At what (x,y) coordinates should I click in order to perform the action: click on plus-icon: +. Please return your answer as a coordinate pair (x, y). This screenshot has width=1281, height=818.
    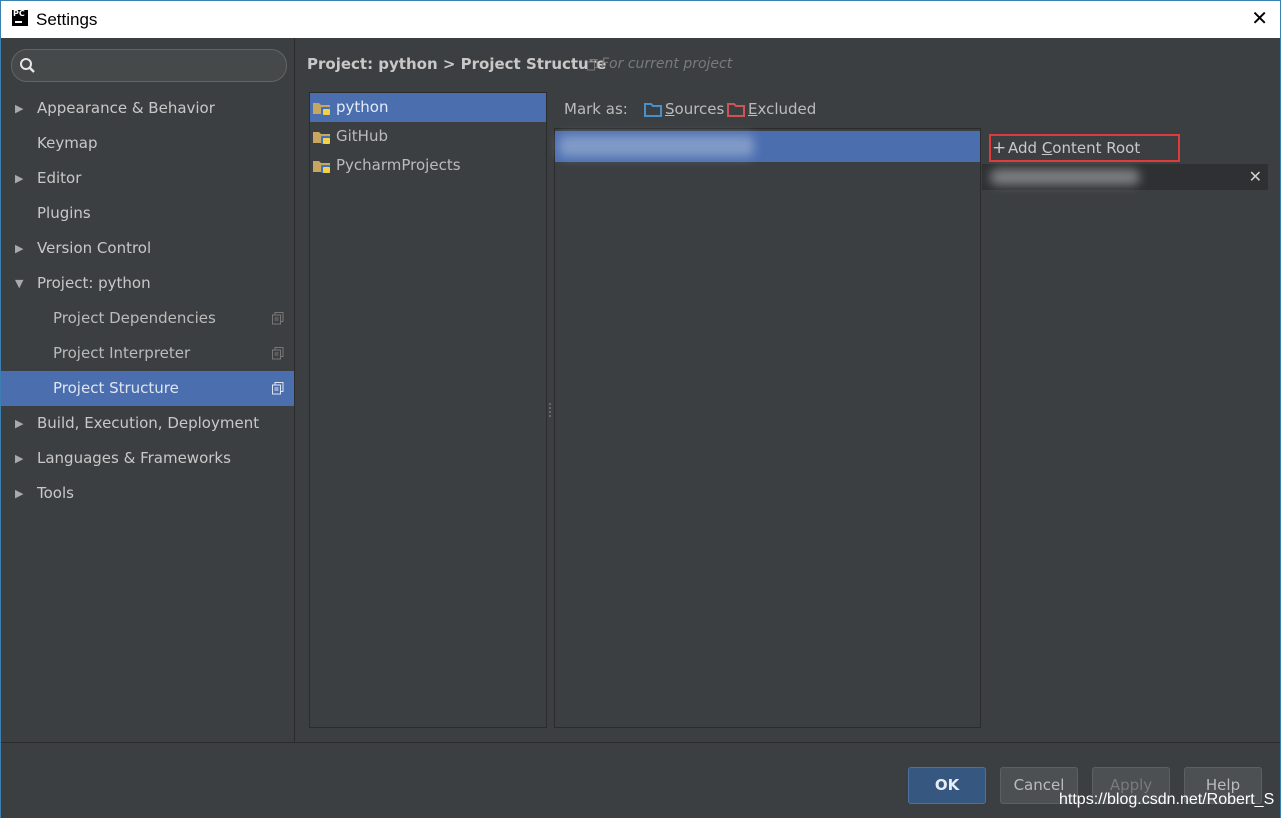
    Looking at the image, I should click on (999, 148).